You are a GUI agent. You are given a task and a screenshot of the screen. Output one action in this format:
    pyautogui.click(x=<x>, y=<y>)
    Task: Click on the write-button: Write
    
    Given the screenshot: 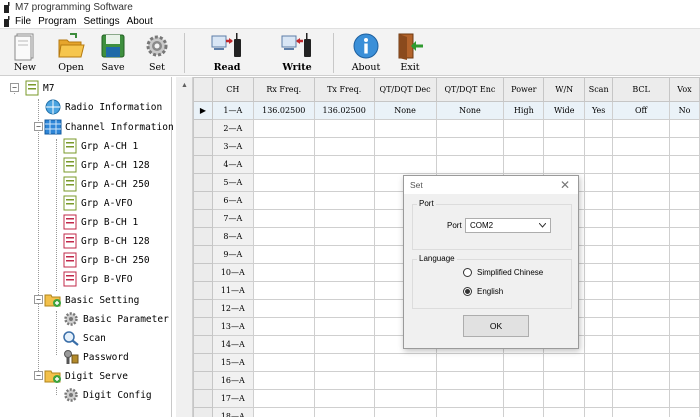 What is the action you would take?
    pyautogui.click(x=297, y=53)
    